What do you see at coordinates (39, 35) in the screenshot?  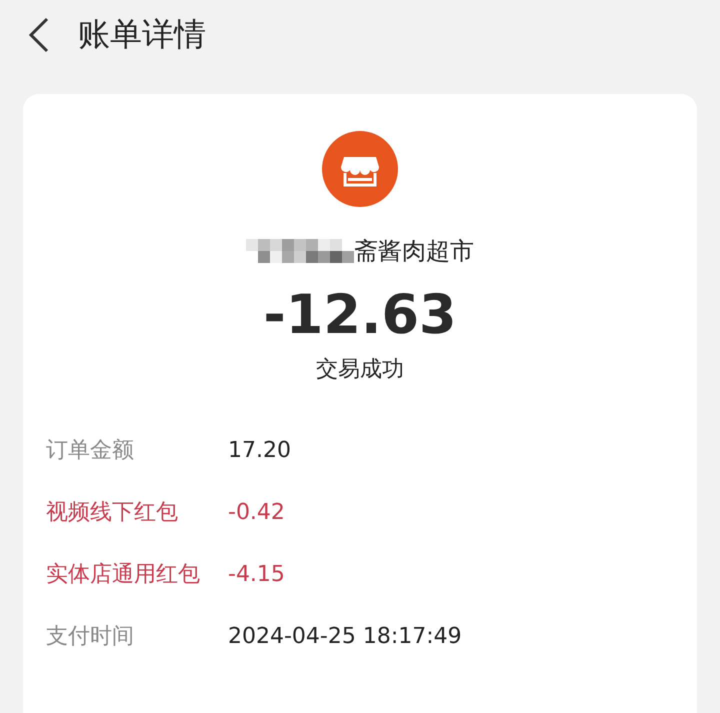 I see `back-icon` at bounding box center [39, 35].